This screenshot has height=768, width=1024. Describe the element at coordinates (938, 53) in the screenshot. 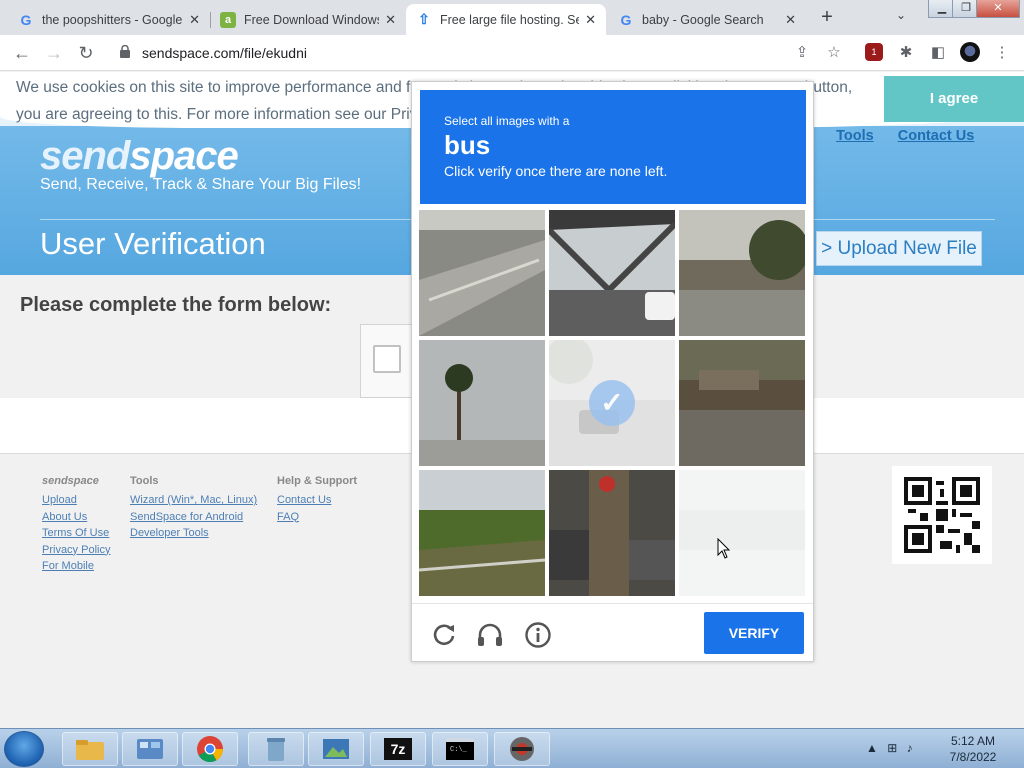

I see `side-panel-icon: ◧` at that location.